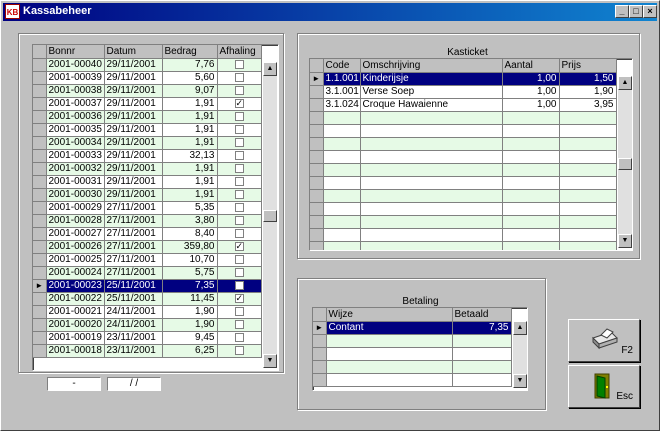 The height and width of the screenshot is (431, 660). I want to click on cell-bonnr: 2001-00024, so click(75, 273).